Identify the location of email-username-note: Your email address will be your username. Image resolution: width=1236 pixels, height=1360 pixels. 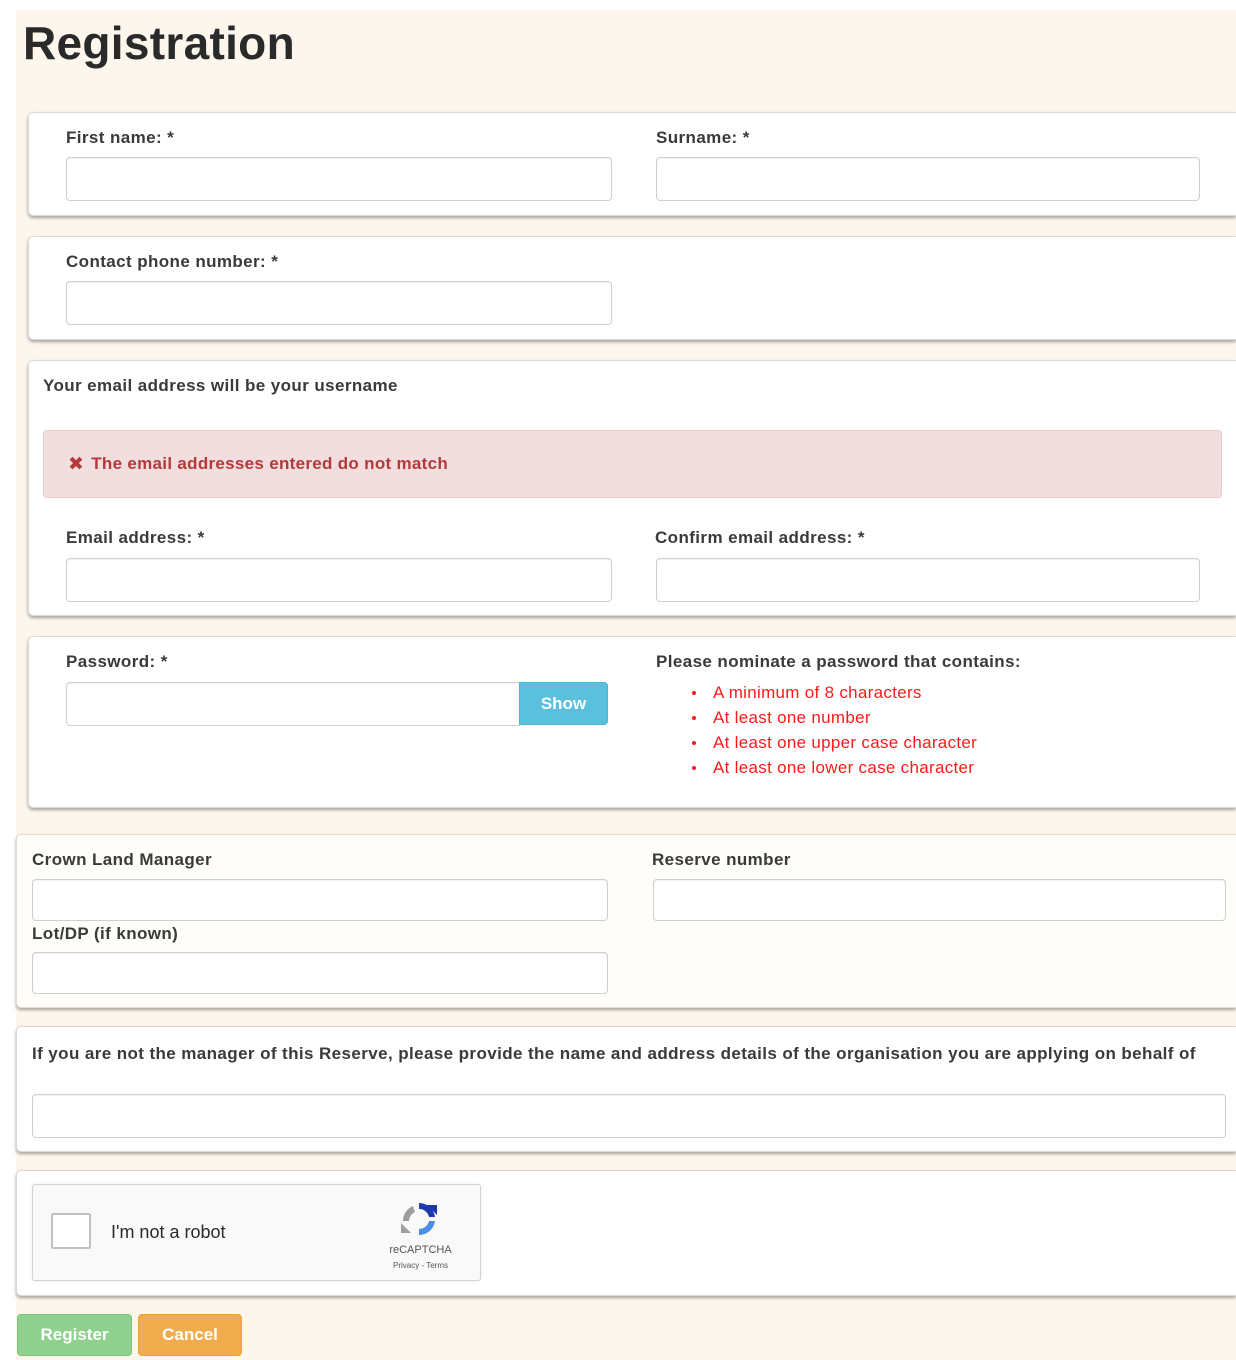
(220, 385).